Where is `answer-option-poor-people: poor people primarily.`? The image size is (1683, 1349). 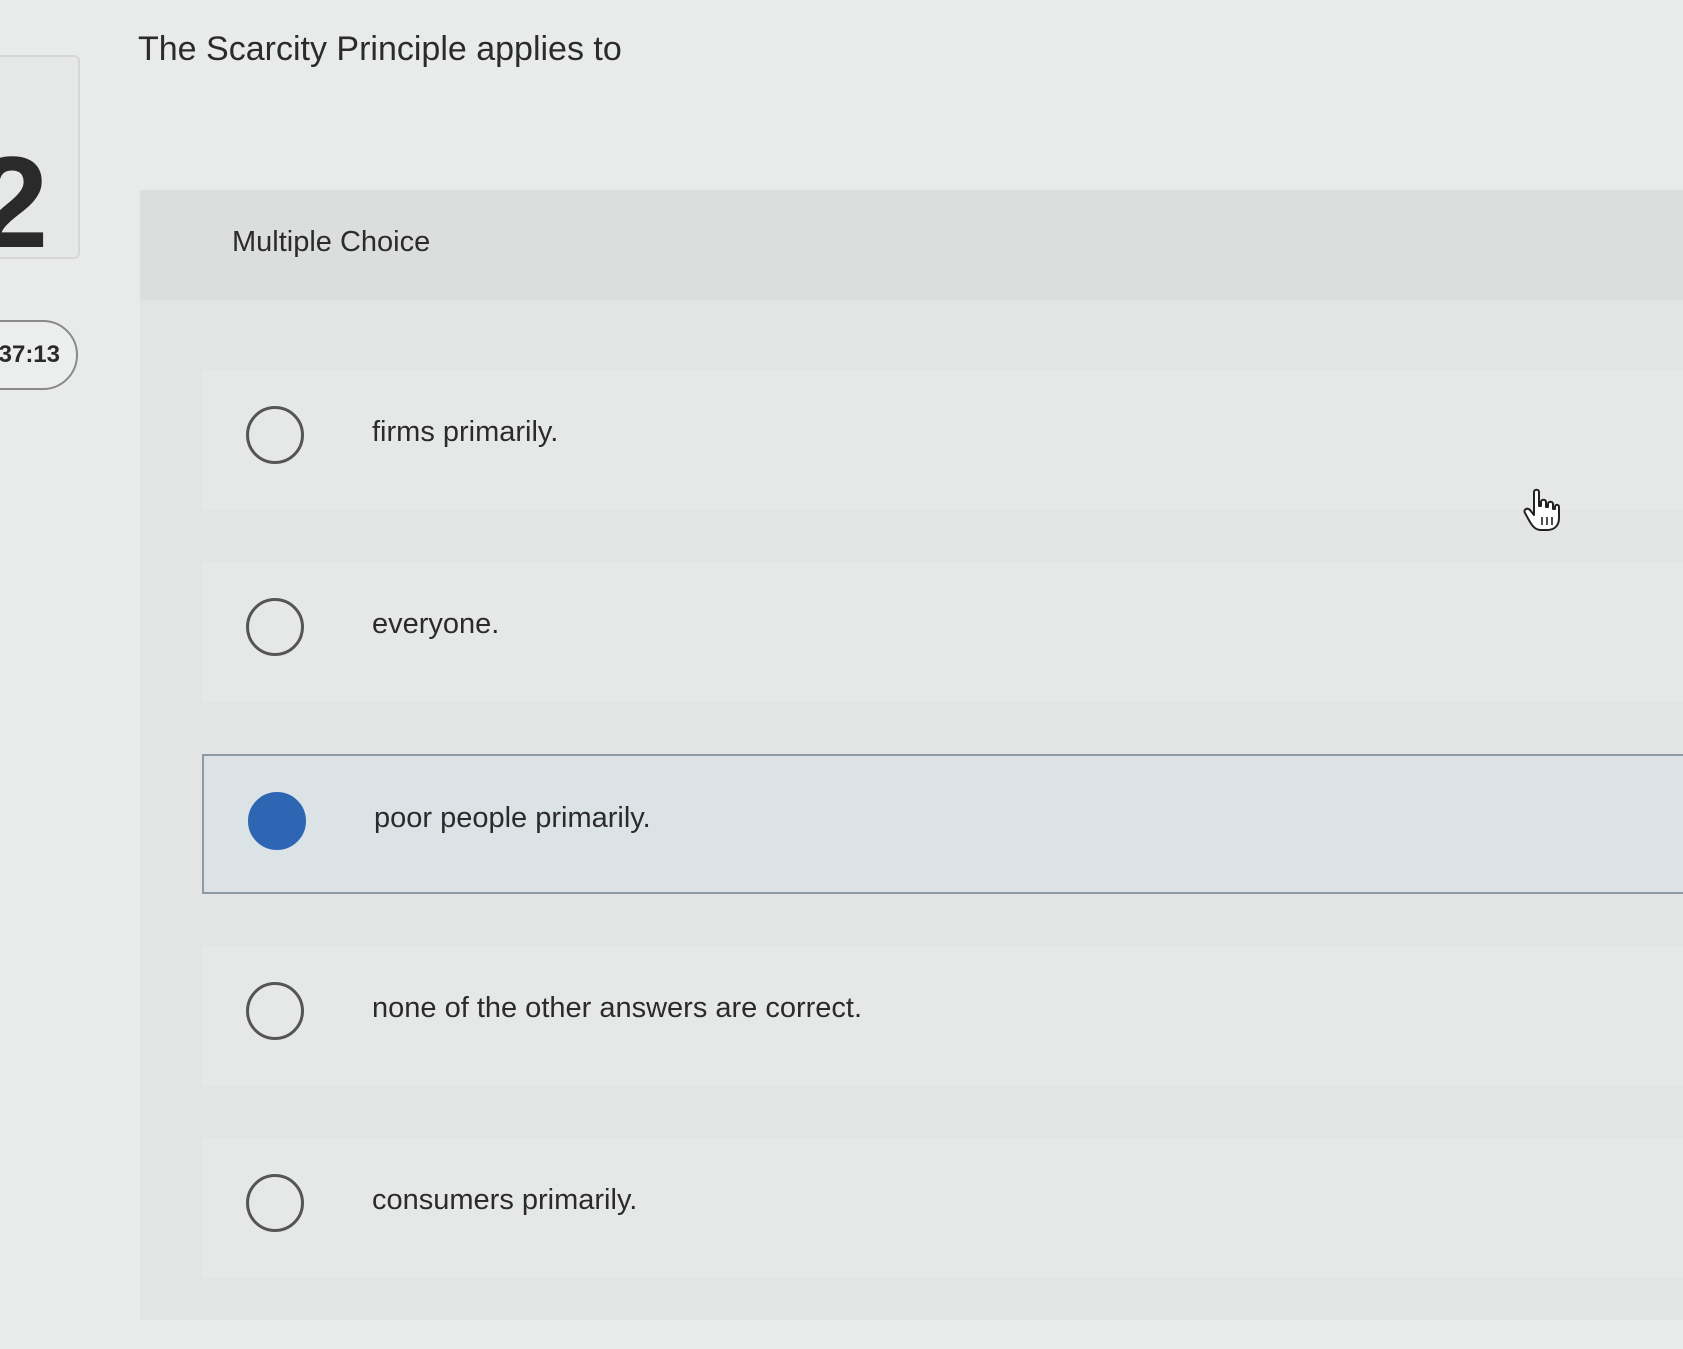
answer-option-poor-people: poor people primarily. is located at coordinates (942, 824).